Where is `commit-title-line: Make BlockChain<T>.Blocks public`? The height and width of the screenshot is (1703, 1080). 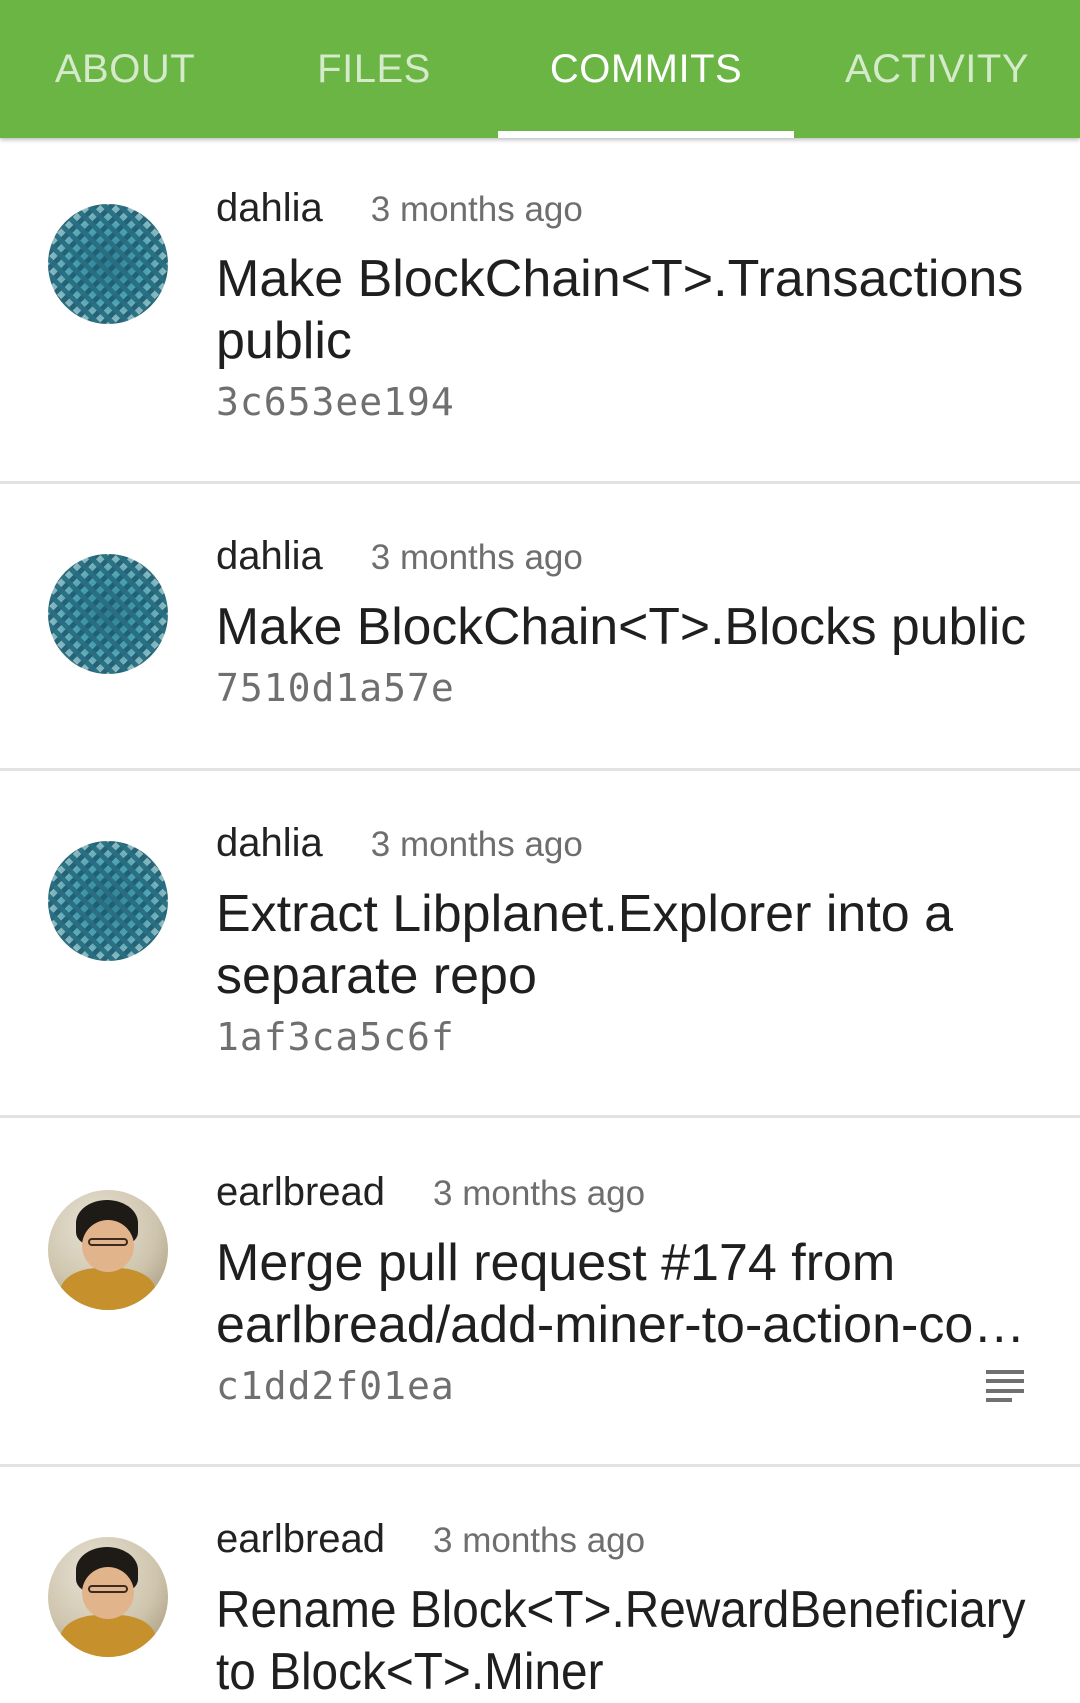 commit-title-line: Make BlockChain<T>.Blocks public is located at coordinates (621, 627).